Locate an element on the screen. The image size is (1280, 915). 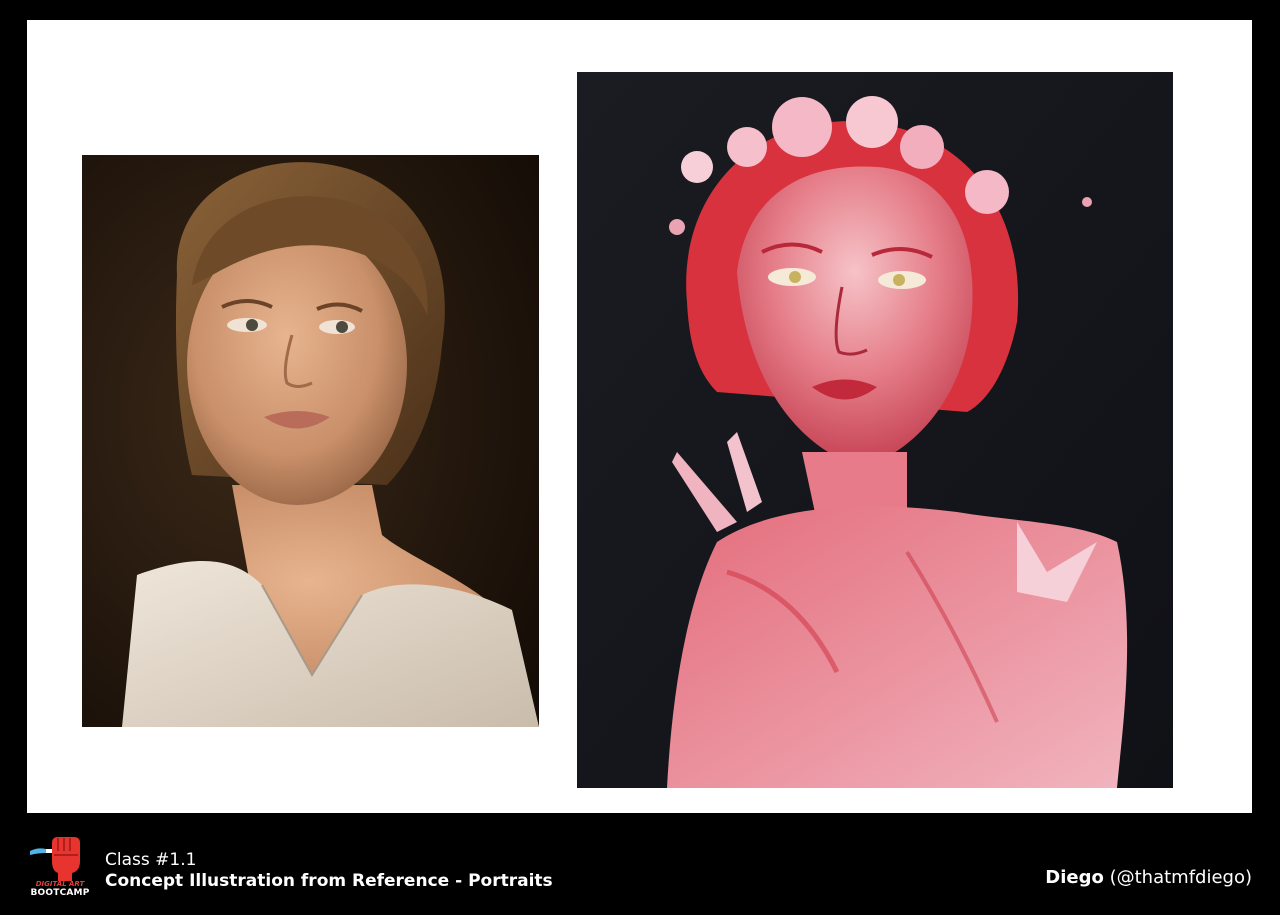
logo-line1: DIGITAL ART is located at coordinates (60, 884).